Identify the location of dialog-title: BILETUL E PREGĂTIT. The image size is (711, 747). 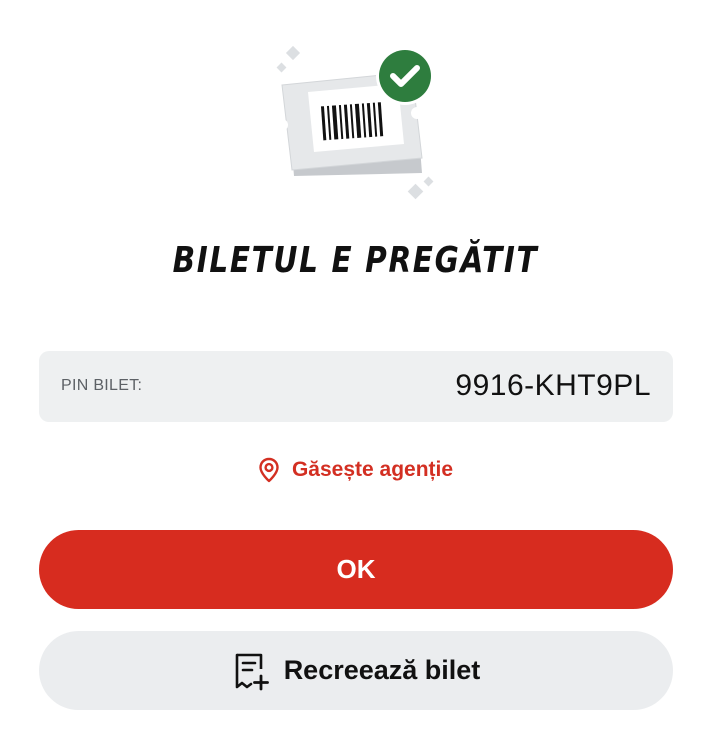
(355, 260).